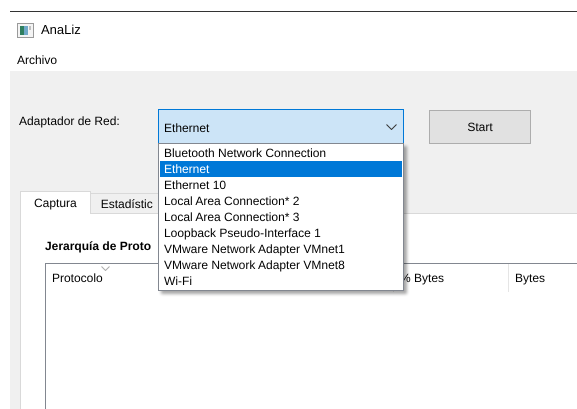 This screenshot has width=577, height=409. I want to click on field-label: Adaptador de Red:, so click(69, 121).